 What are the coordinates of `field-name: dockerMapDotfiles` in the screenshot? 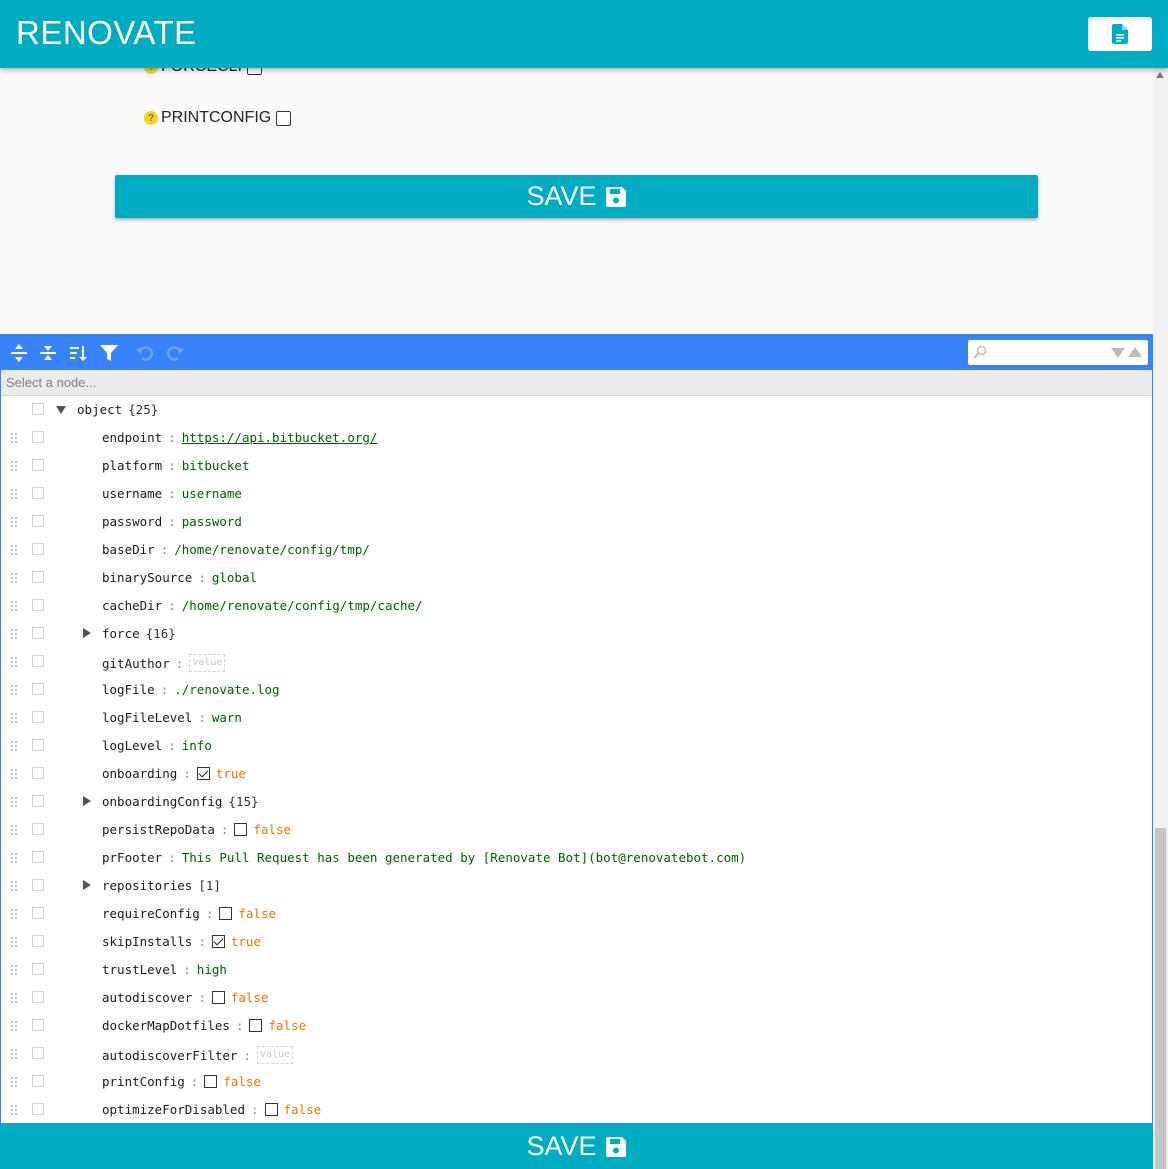 It's located at (166, 1025).